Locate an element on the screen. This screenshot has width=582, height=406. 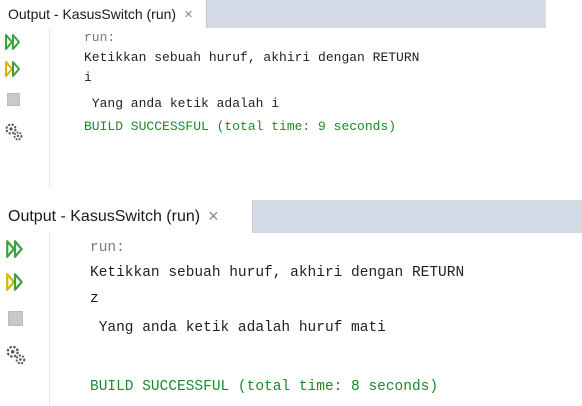
console-line: z is located at coordinates (94, 299).